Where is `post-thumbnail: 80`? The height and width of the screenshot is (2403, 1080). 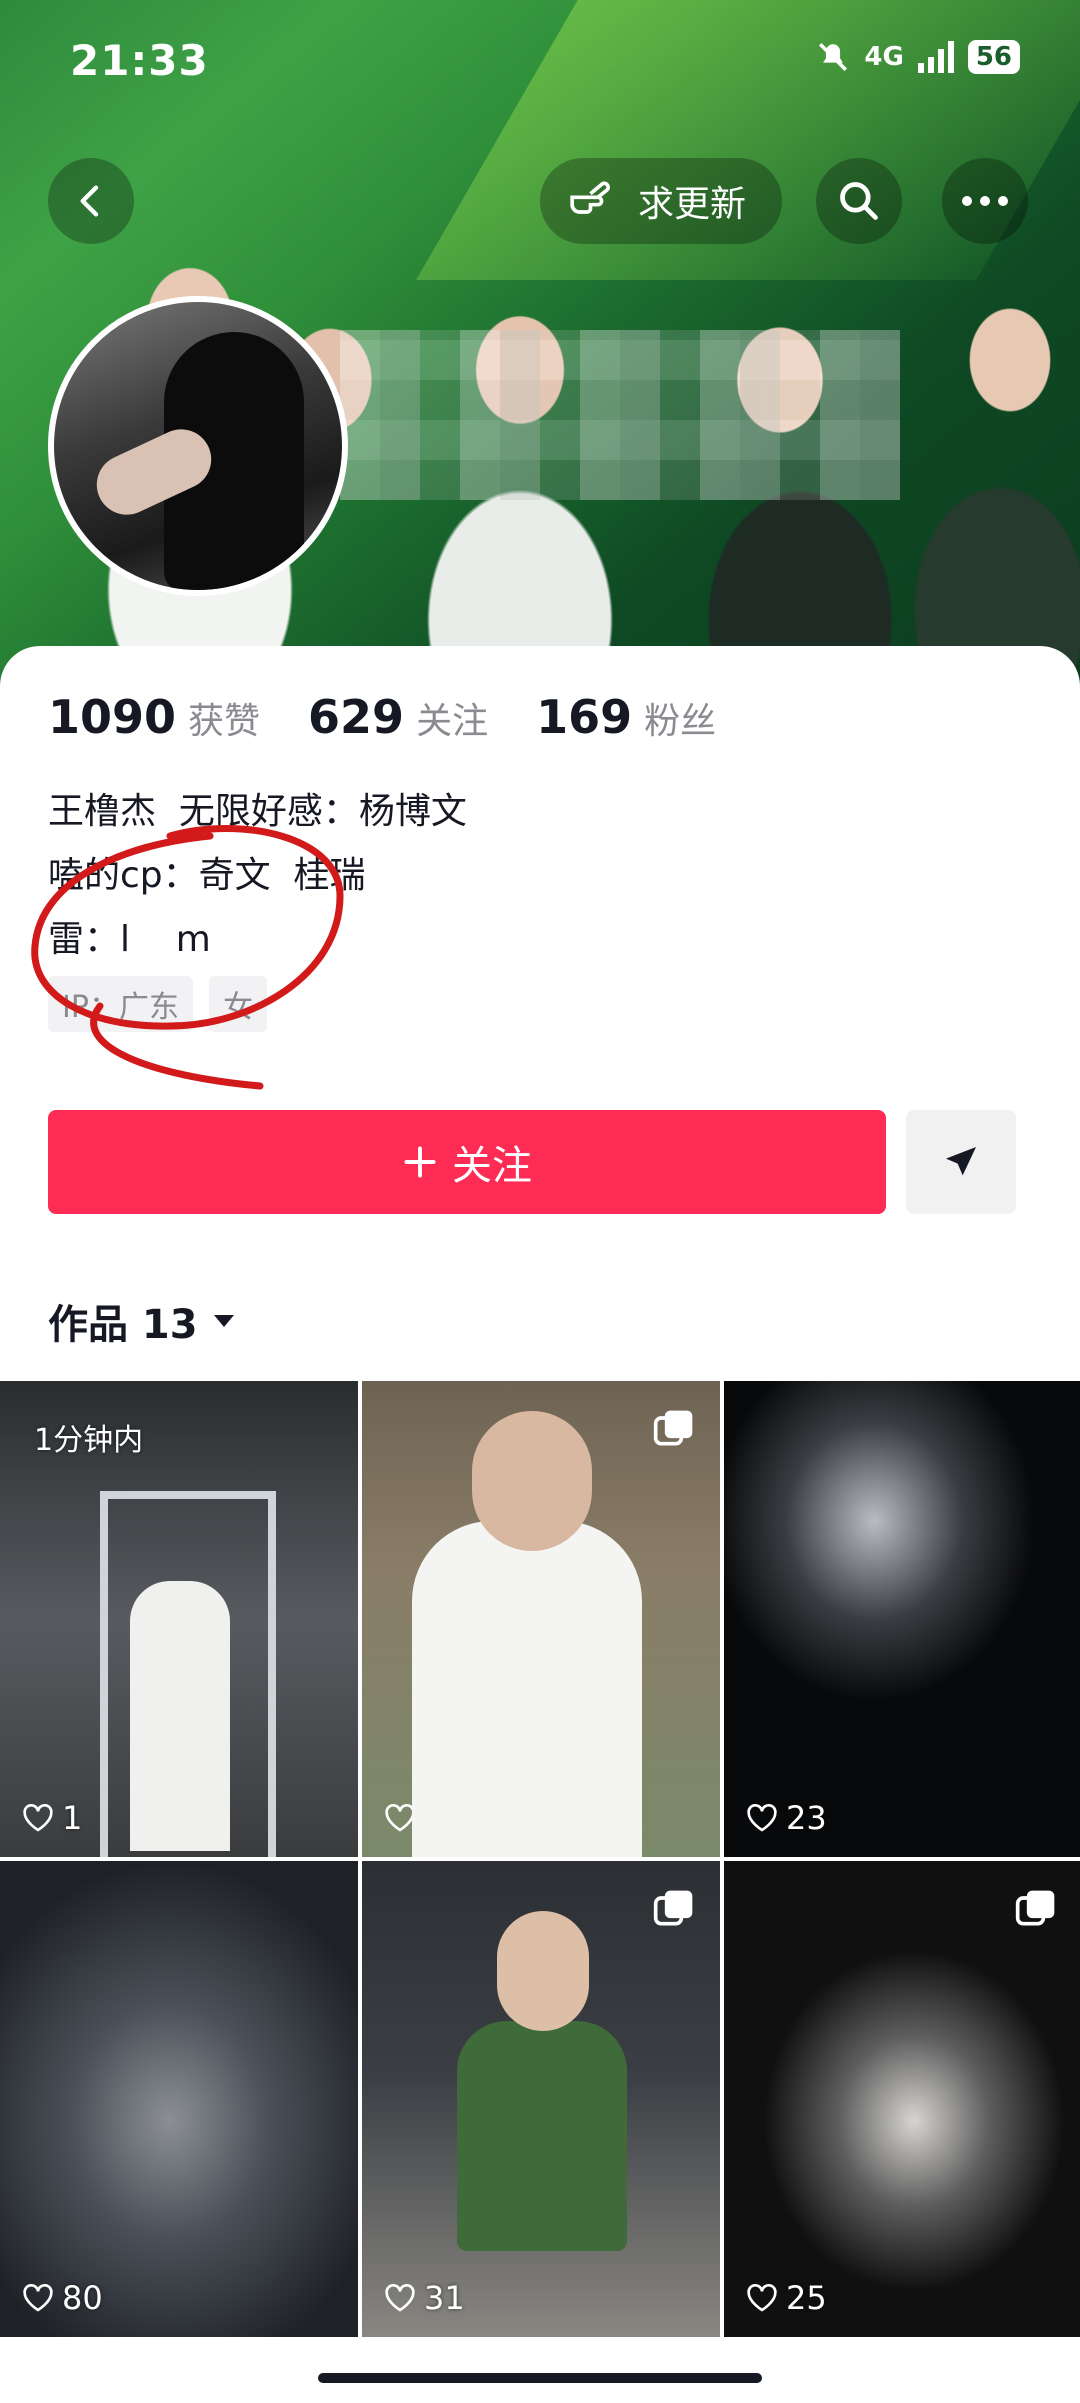
post-thumbnail: 80 is located at coordinates (179, 2099).